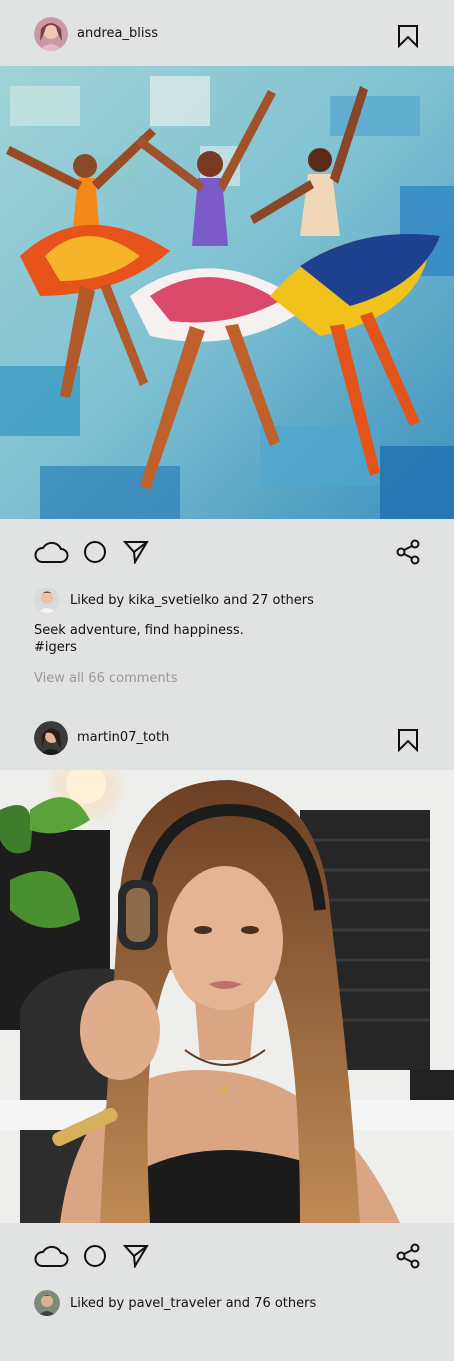  I want to click on likes-row: Liked by pavel_traveler and 76 others, so click(227, 1304).